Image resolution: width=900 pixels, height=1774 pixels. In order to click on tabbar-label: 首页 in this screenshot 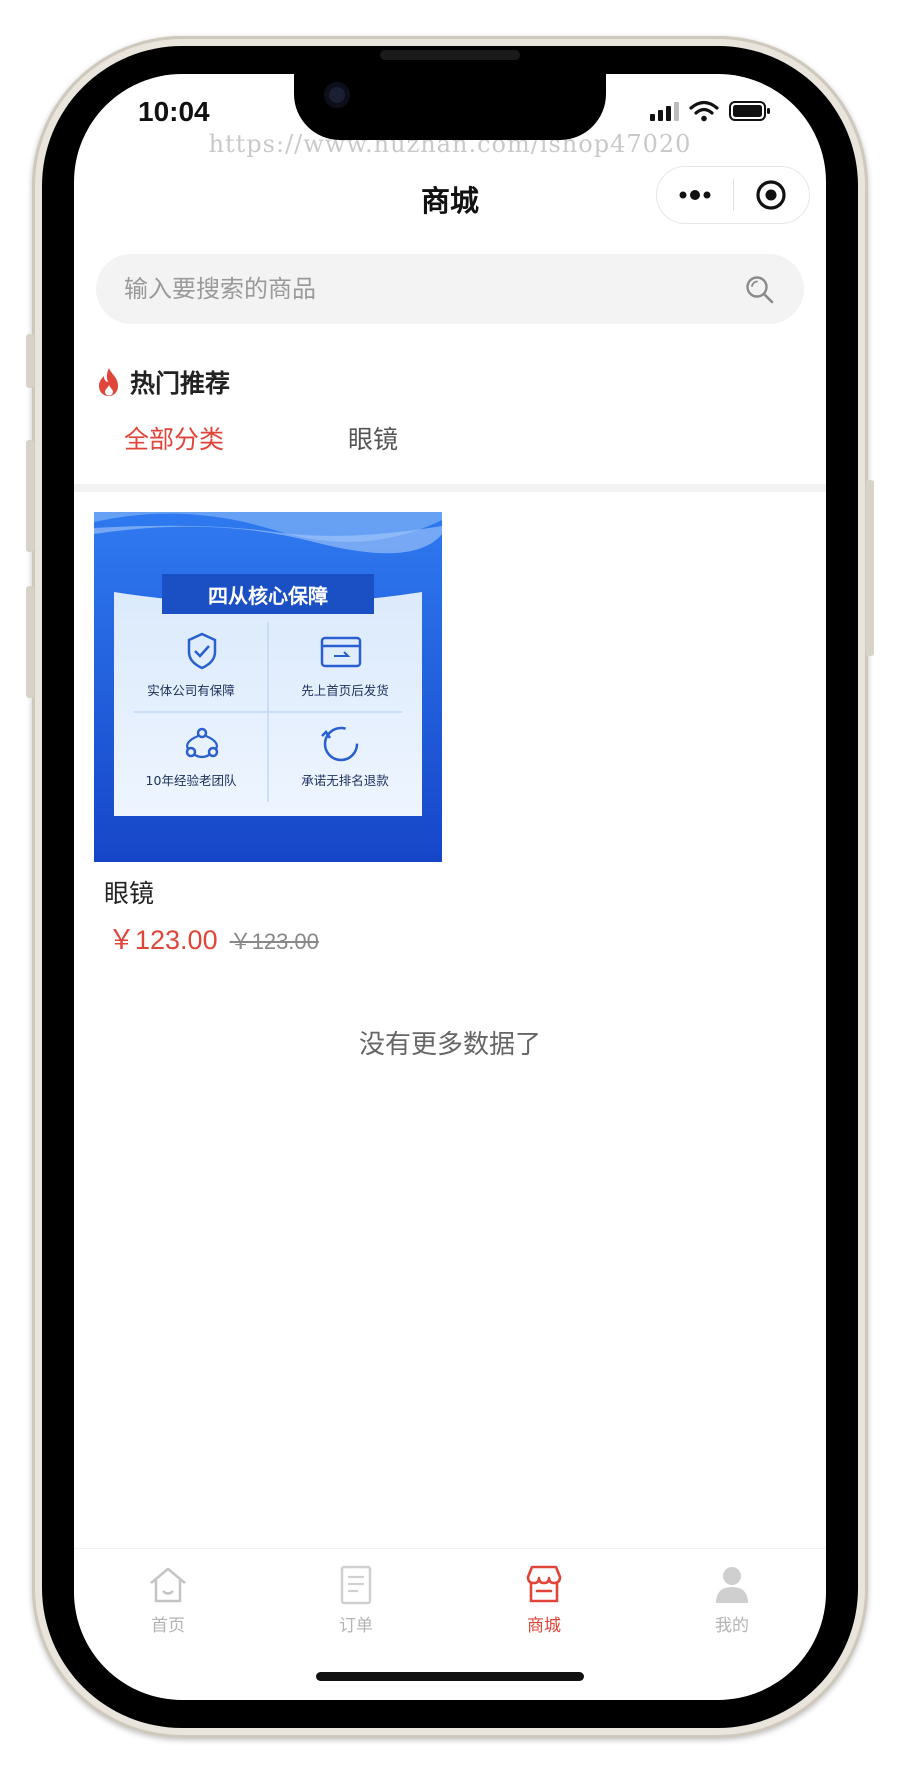, I will do `click(168, 1626)`.